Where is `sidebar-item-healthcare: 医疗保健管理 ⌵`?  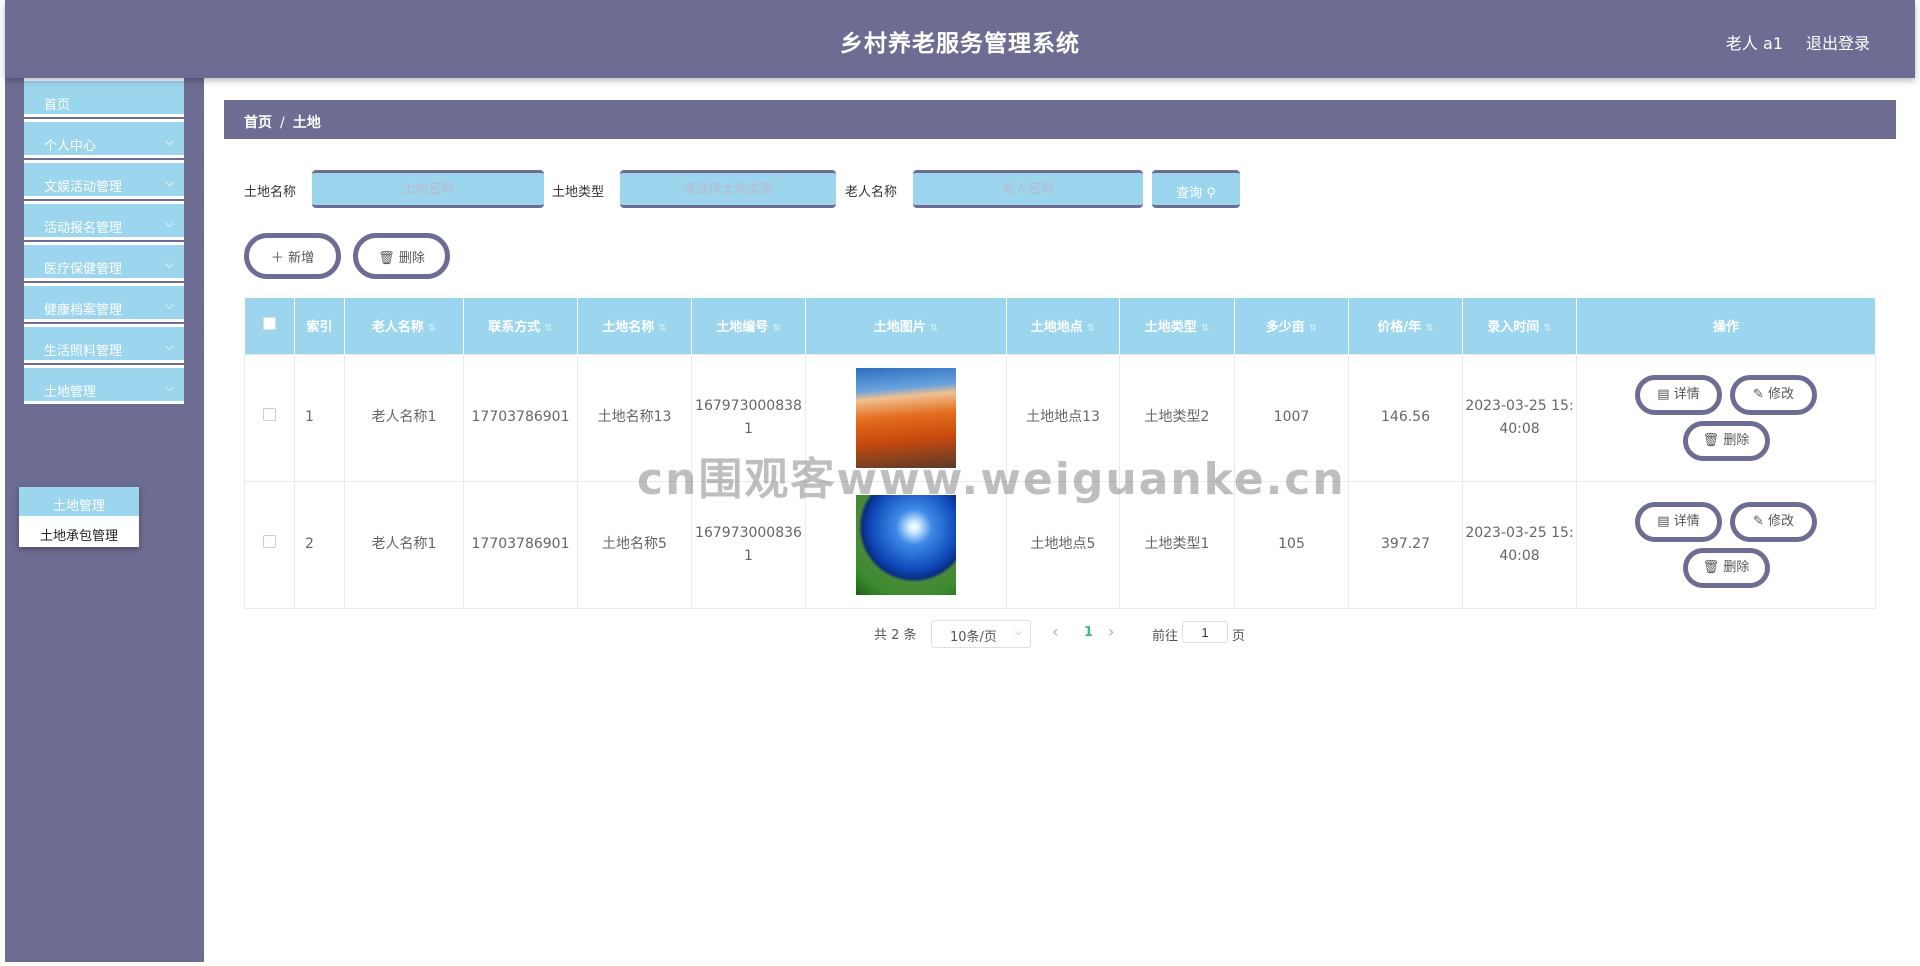
sidebar-item-healthcare: 医疗保健管理 ⌵ is located at coordinates (104, 261).